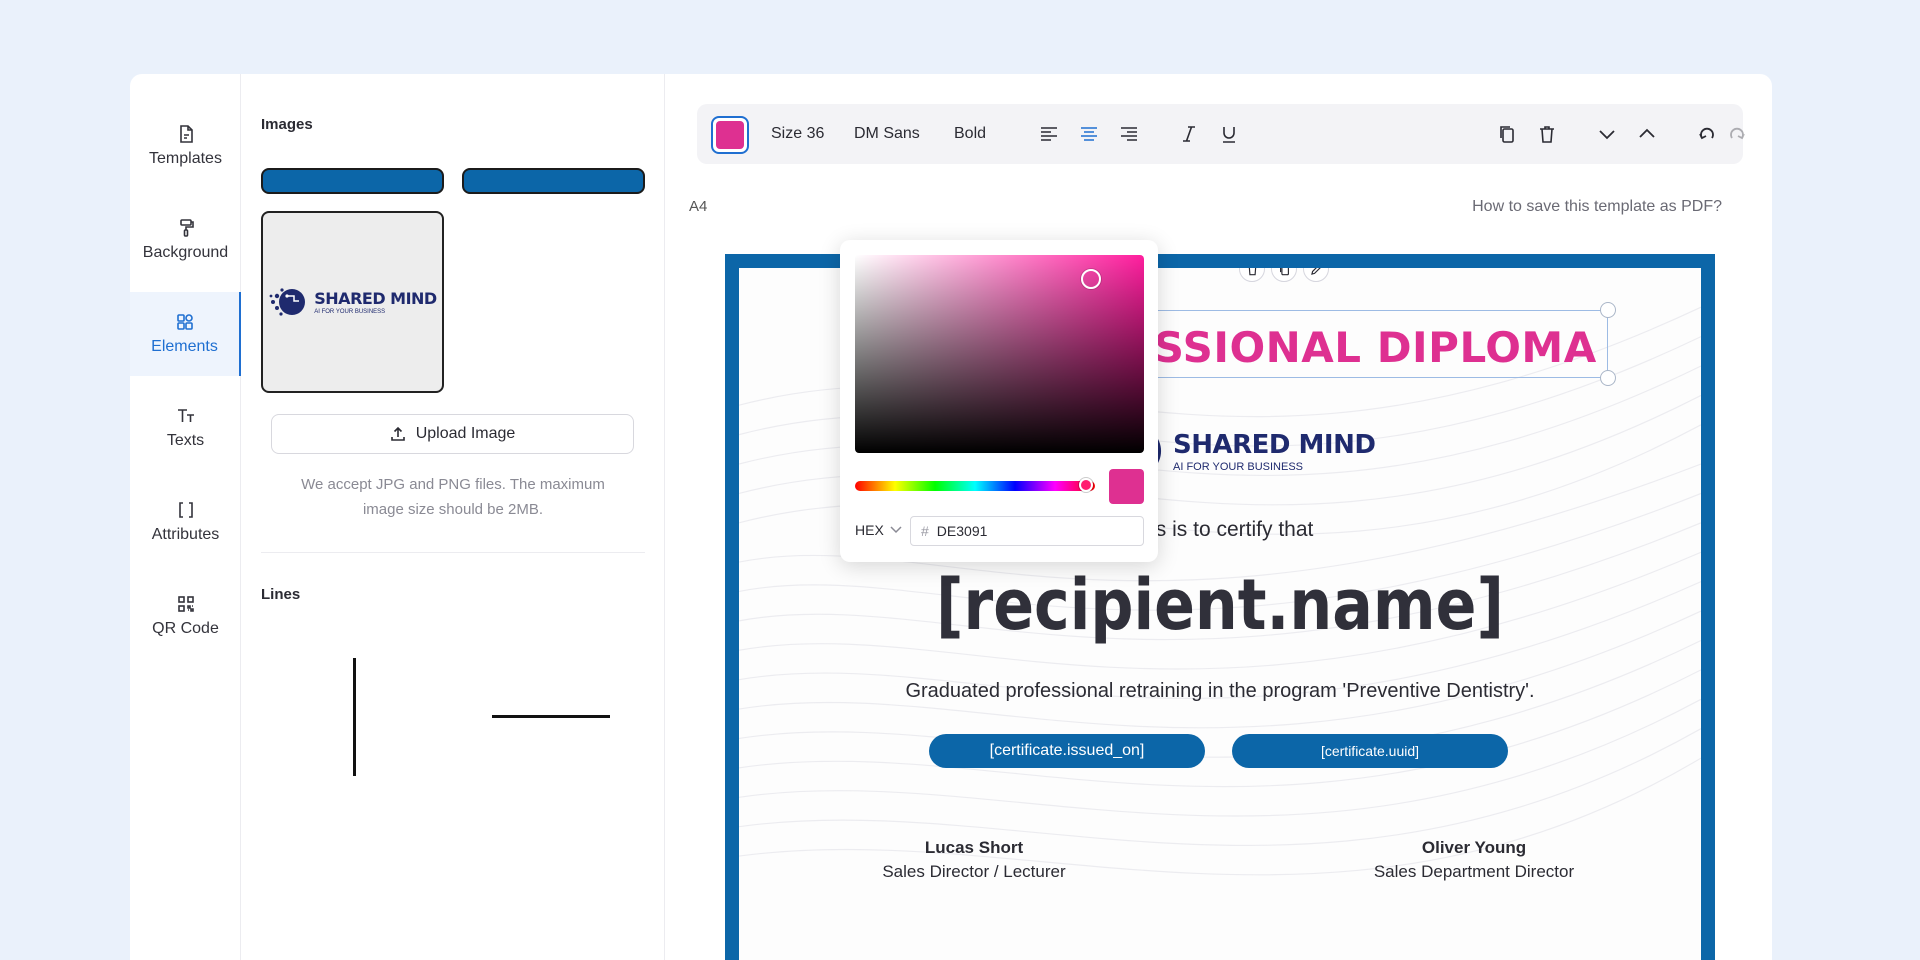 The width and height of the screenshot is (1920, 960). I want to click on redo-icon, so click(1737, 133).